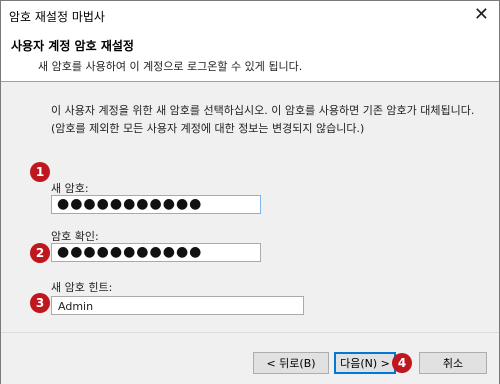  I want to click on wizard-footer: < 뒤로(B) 다음(N) > 4 취소, so click(250, 358).